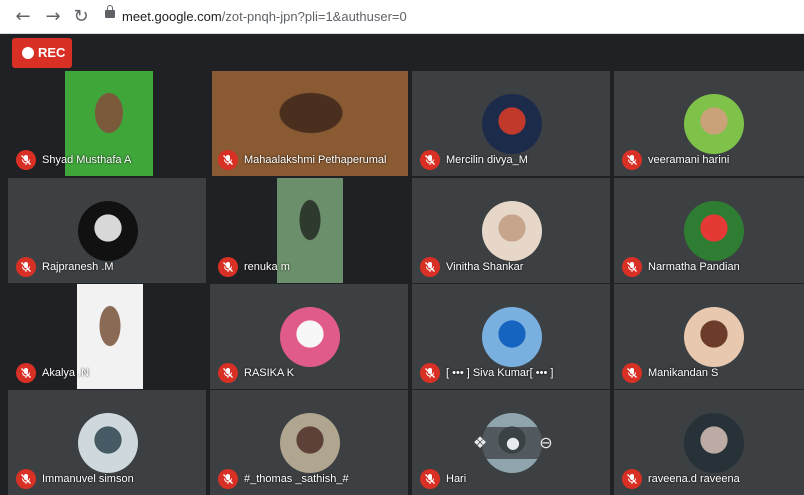  What do you see at coordinates (296, 479) in the screenshot?
I see `participant-name: #_thomas _sathish_#` at bounding box center [296, 479].